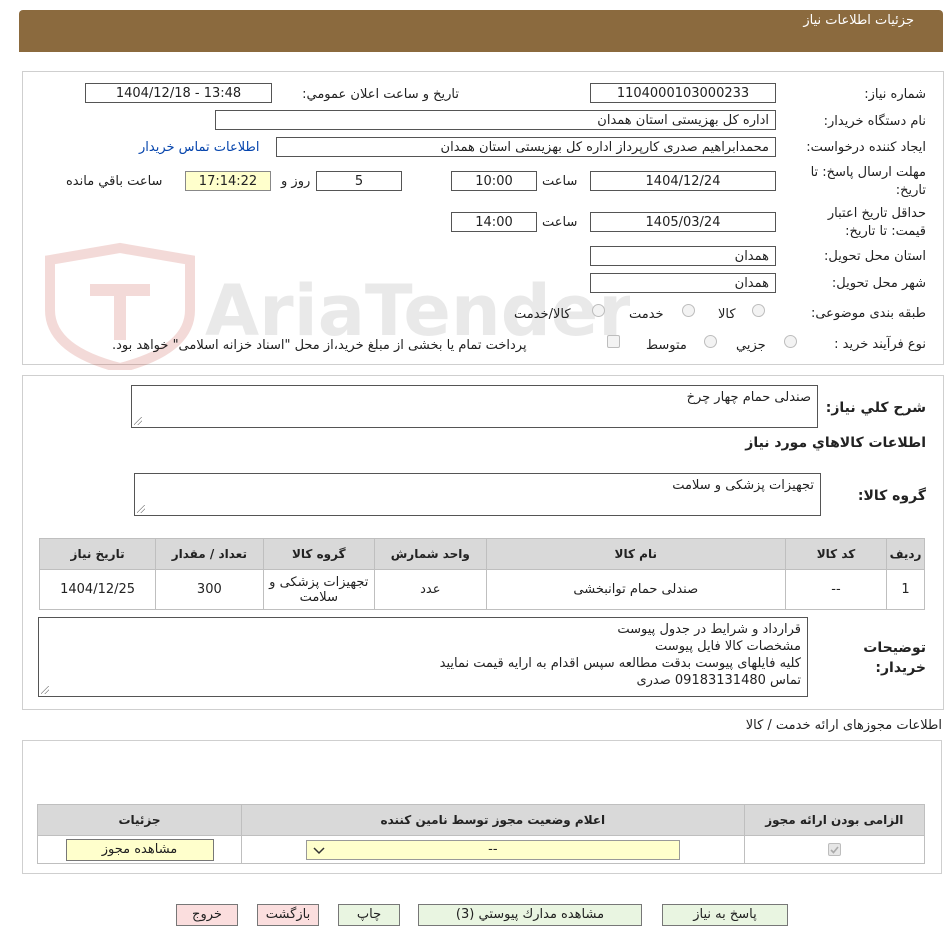 This screenshot has height=948, width=944. Describe the element at coordinates (199, 147) in the screenshot. I see `buyer-contact-link: اطلاعات تماس خریدار` at that location.